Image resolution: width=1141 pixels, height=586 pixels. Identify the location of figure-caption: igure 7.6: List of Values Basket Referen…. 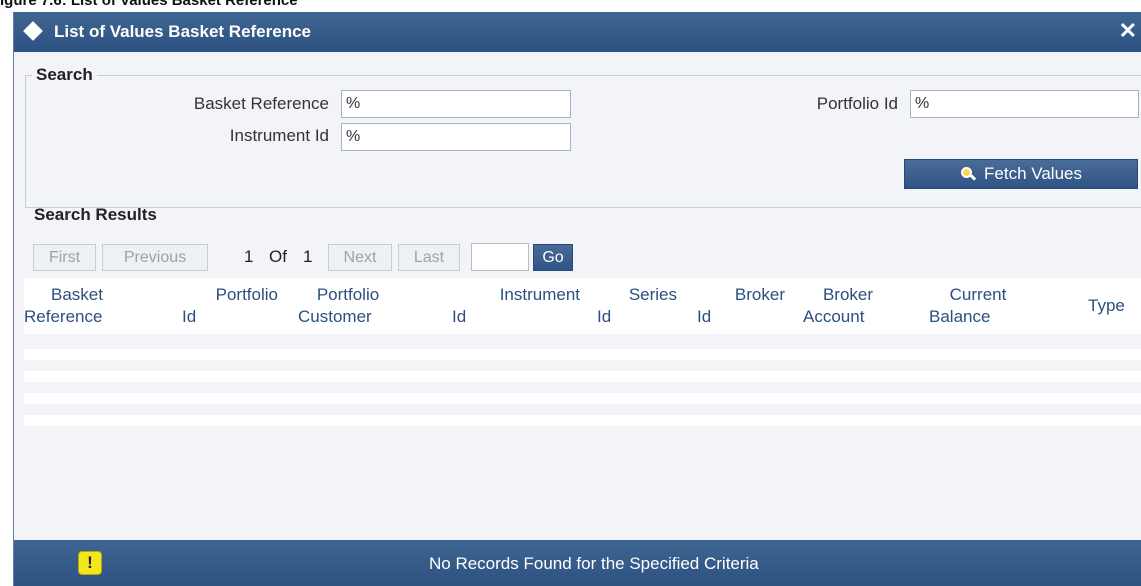
(149, 4).